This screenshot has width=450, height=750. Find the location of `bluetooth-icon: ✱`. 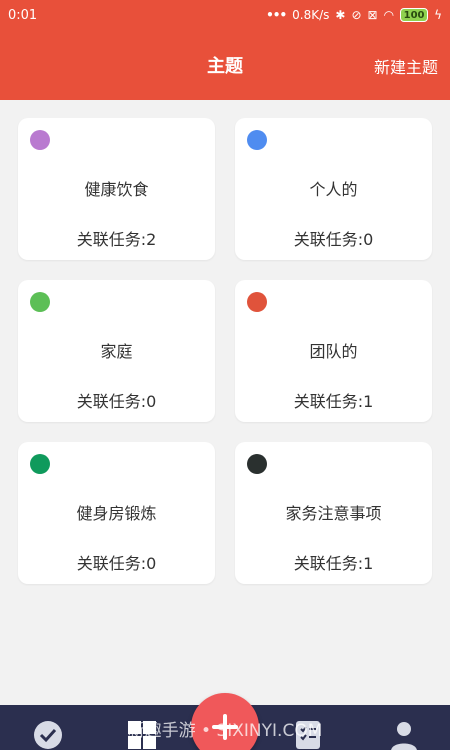

bluetooth-icon: ✱ is located at coordinates (340, 15).